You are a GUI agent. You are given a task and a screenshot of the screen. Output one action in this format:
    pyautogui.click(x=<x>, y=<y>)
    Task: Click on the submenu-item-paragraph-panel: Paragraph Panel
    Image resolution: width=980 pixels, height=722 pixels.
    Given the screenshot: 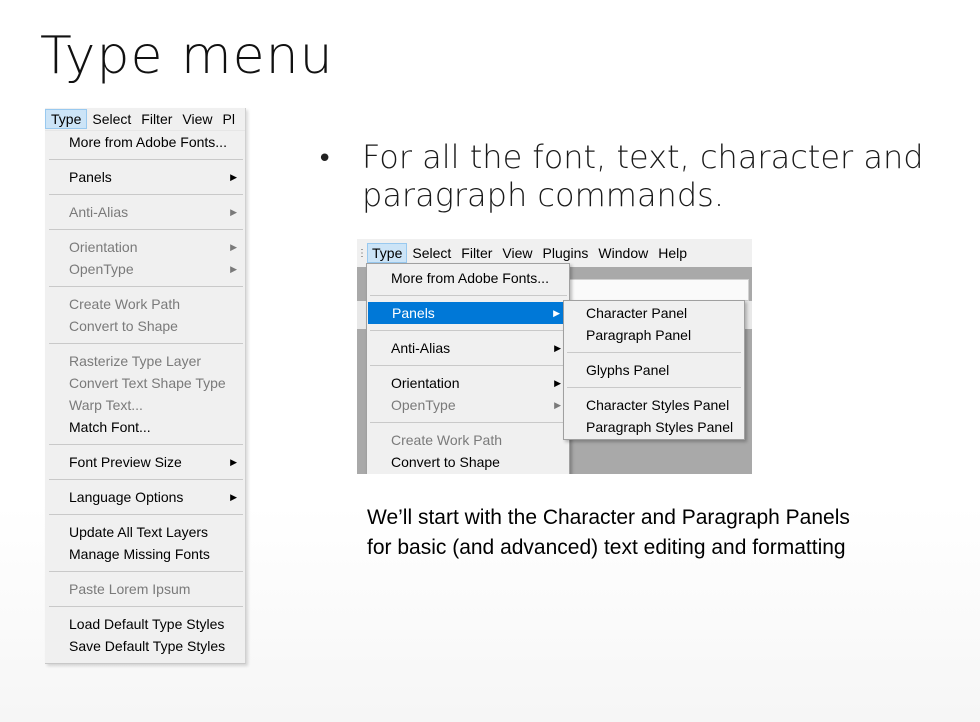 What is the action you would take?
    pyautogui.click(x=654, y=335)
    